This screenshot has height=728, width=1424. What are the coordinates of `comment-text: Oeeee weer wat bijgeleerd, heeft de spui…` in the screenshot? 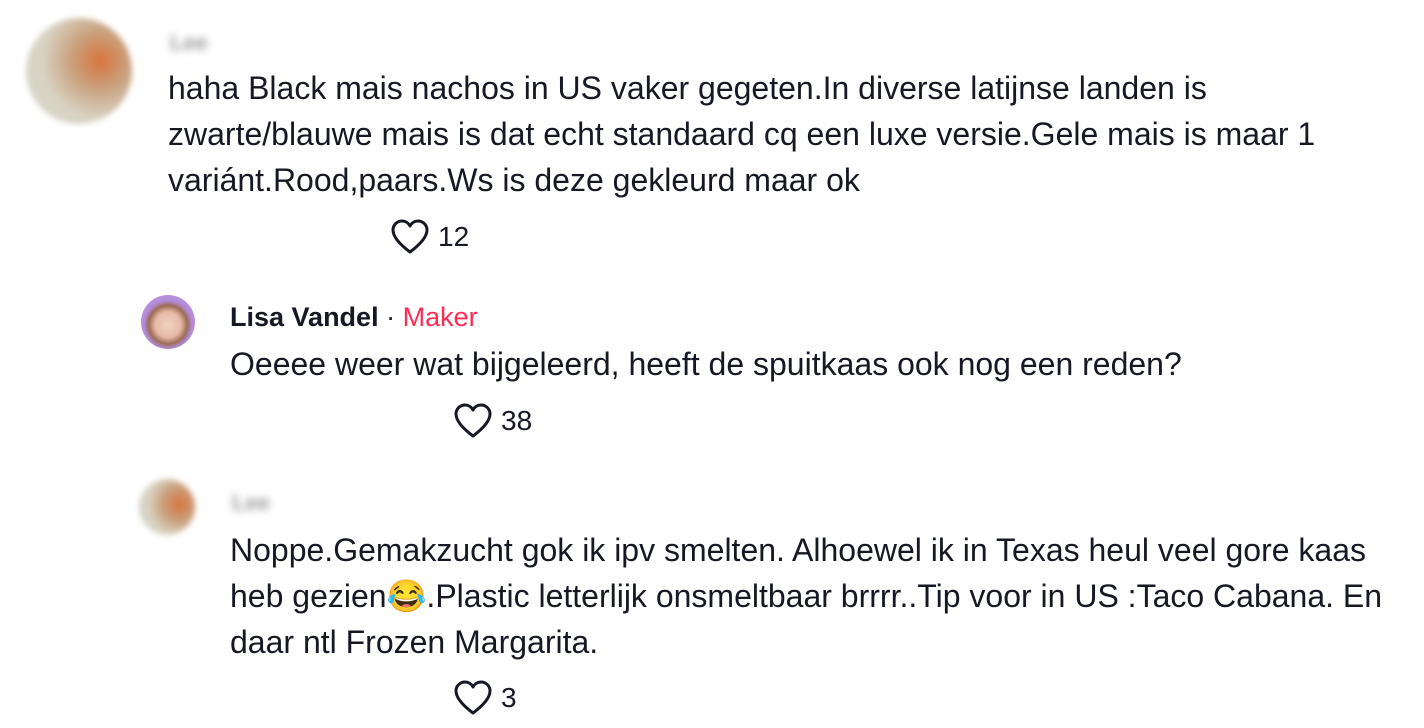 It's located at (706, 364).